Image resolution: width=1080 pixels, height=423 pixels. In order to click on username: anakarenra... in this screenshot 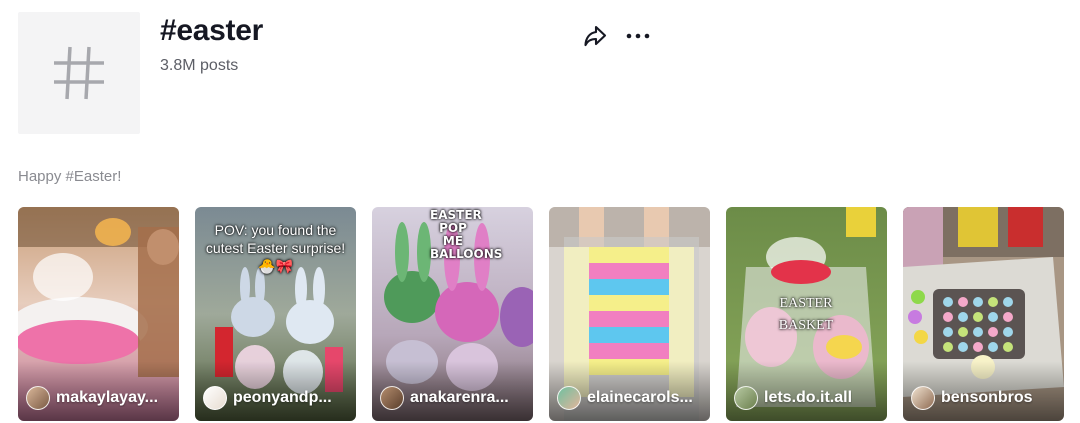, I will do `click(459, 397)`.